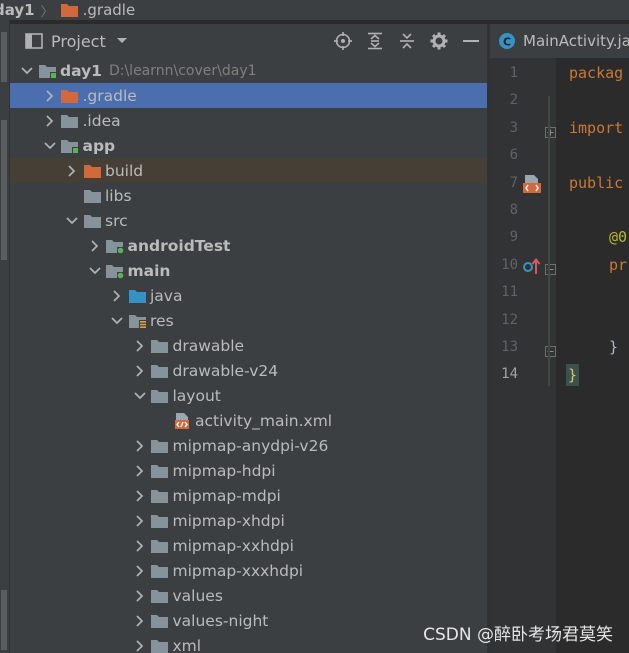 Image resolution: width=629 pixels, height=653 pixels. What do you see at coordinates (532, 186) in the screenshot?
I see `layout-icon` at bounding box center [532, 186].